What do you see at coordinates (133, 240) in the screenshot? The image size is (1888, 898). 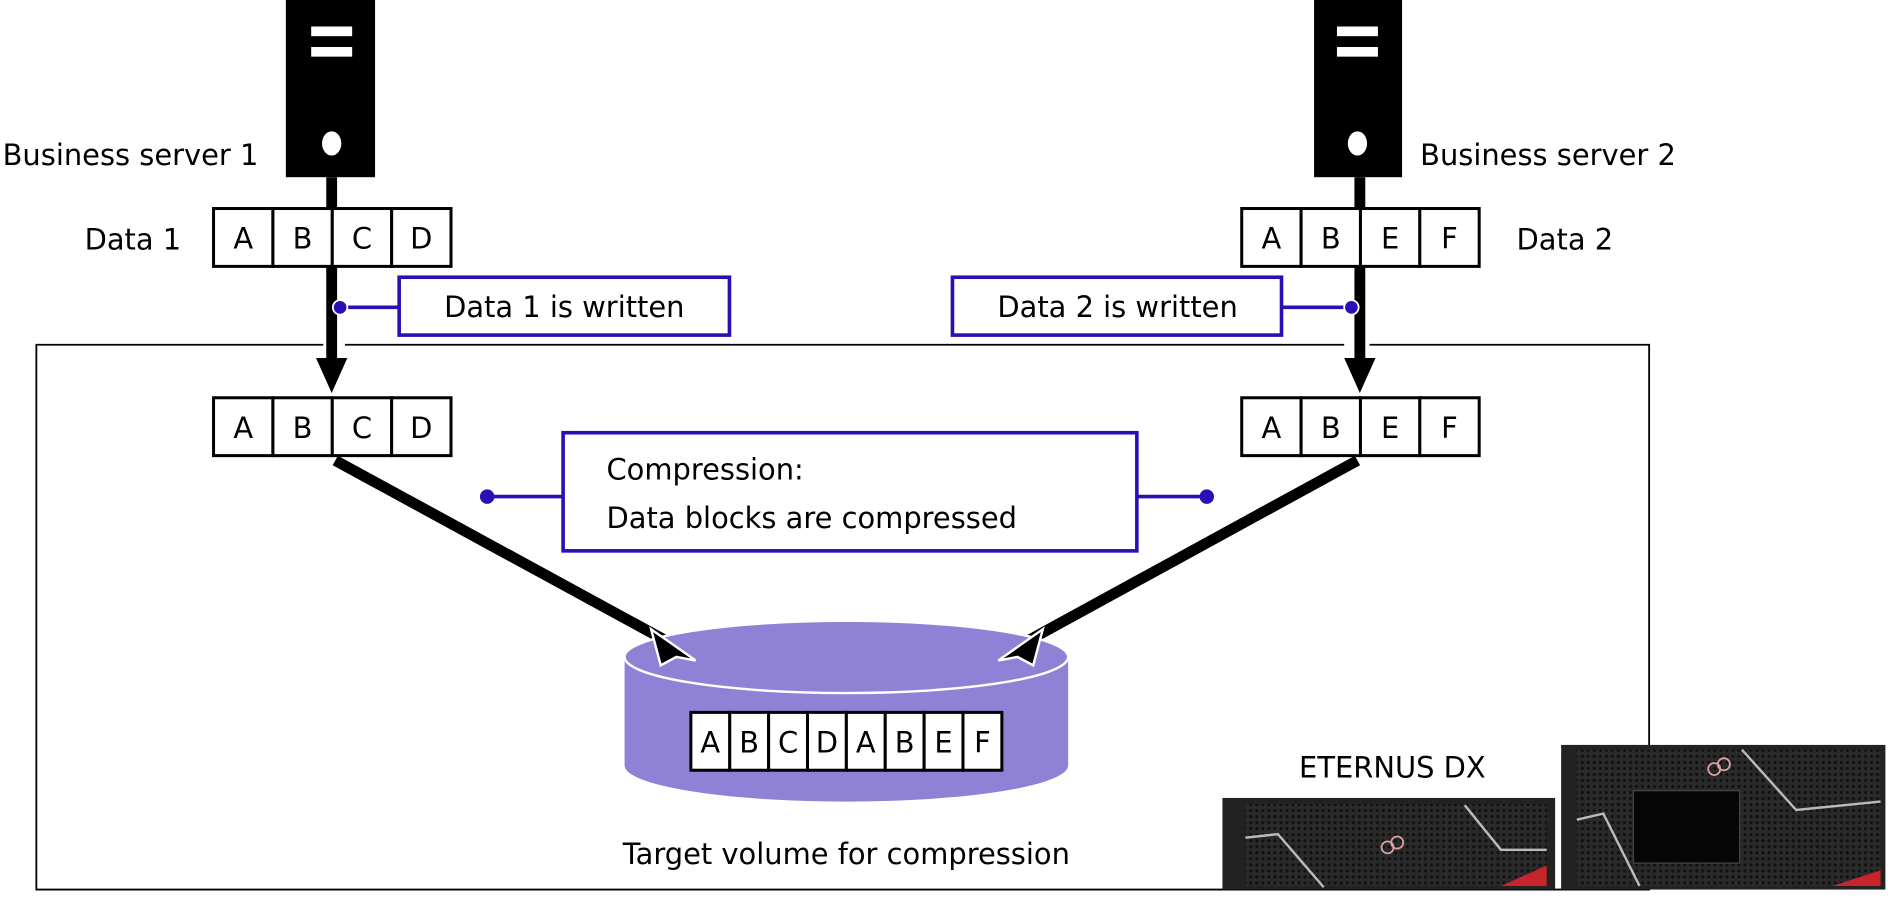 I see `data-1-label: Data 1` at bounding box center [133, 240].